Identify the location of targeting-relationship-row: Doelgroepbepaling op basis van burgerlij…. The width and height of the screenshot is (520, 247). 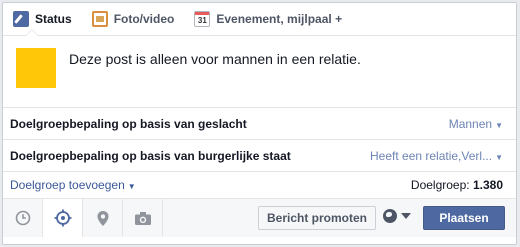
(259, 156).